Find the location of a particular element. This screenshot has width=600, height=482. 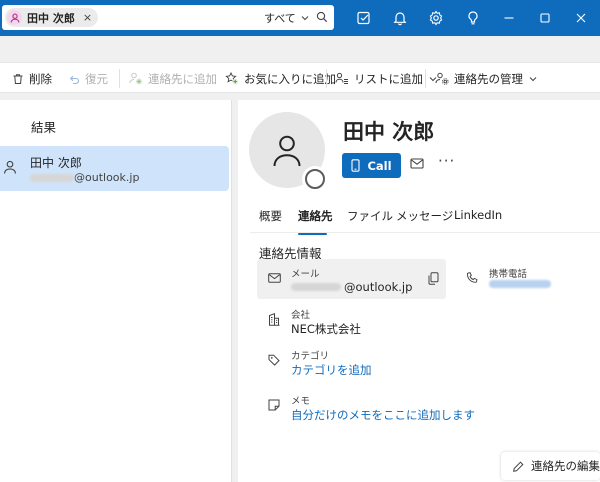

category-label: カテゴリ is located at coordinates (310, 356).